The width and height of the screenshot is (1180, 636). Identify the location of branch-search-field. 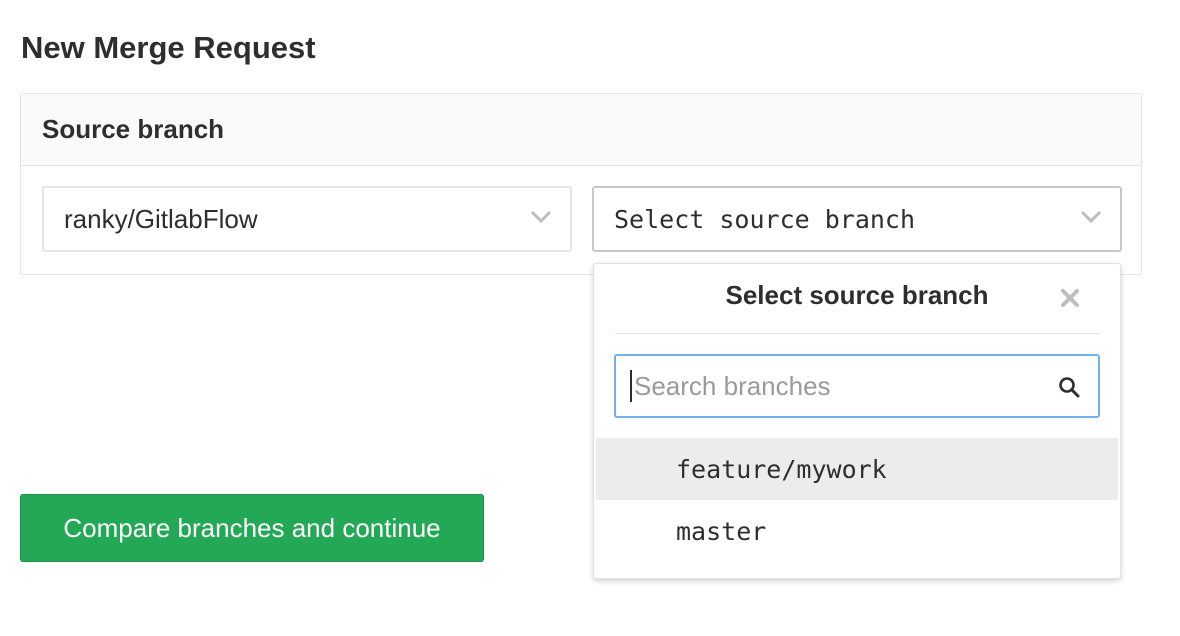
(857, 386).